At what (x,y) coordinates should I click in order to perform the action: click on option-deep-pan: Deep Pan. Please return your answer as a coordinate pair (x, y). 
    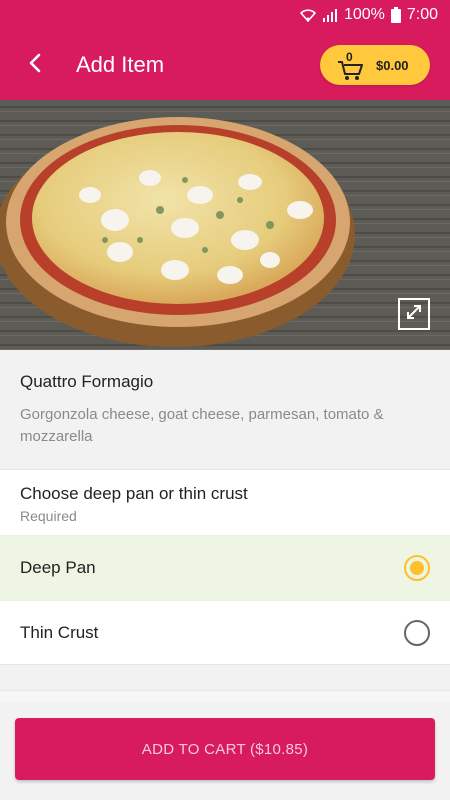
    Looking at the image, I should click on (225, 567).